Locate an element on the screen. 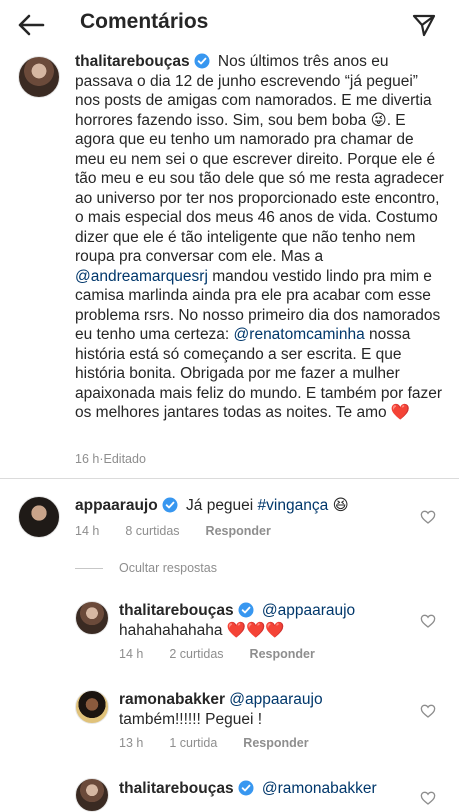 The height and width of the screenshot is (812, 459). like-count: 8 curtidas is located at coordinates (152, 531).